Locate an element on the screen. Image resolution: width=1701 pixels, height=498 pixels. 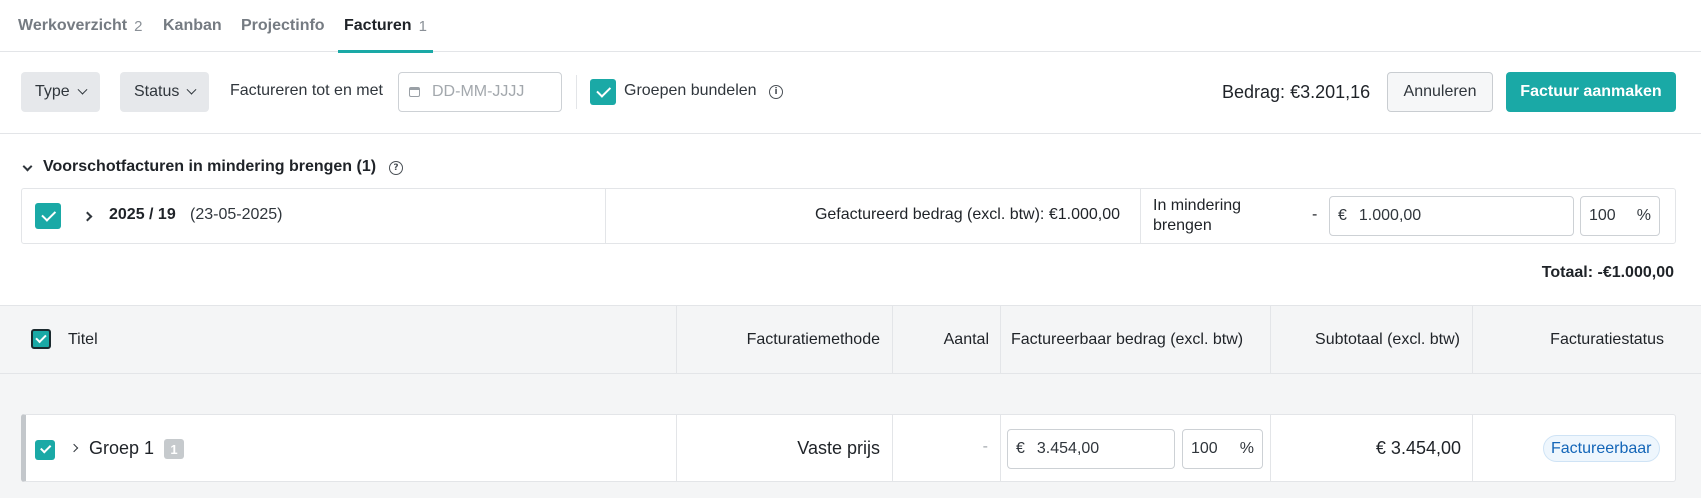
minus-sign: - is located at coordinates (1315, 214).